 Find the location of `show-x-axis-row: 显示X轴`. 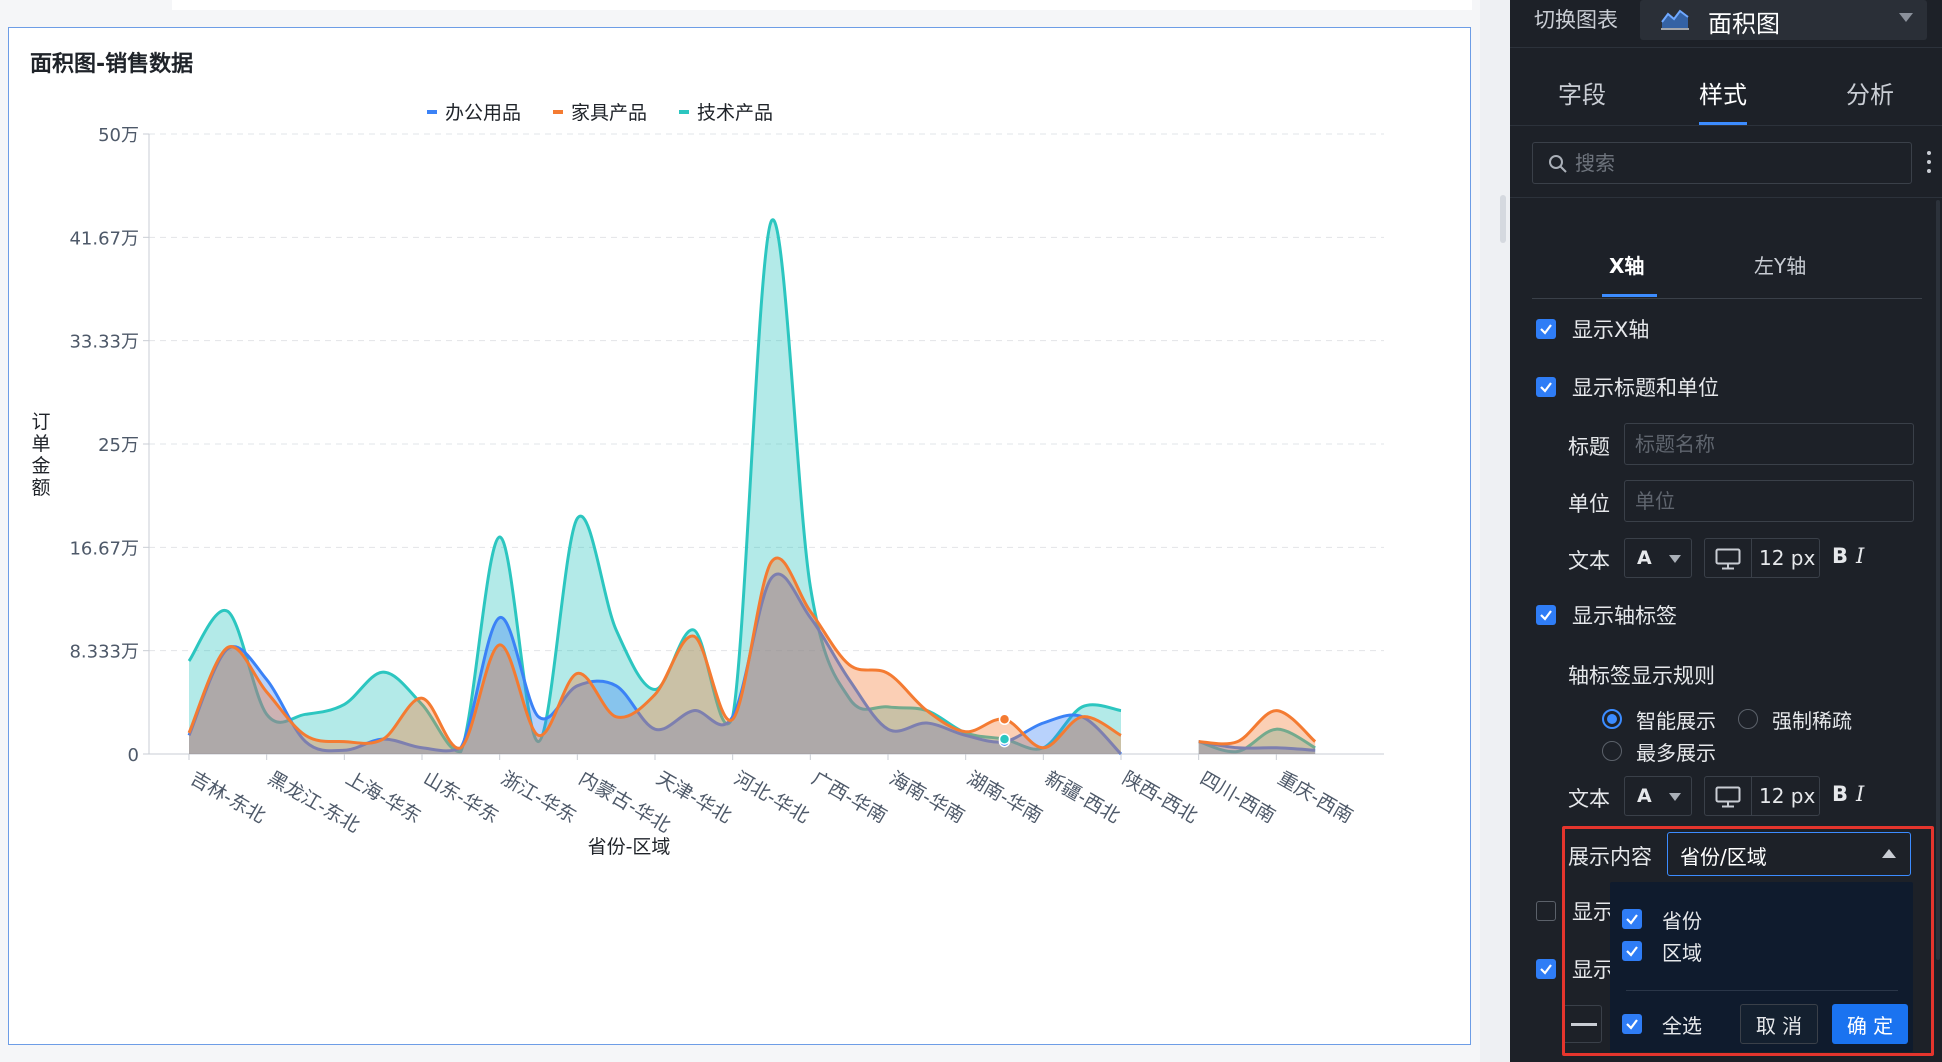

show-x-axis-row: 显示X轴 is located at coordinates (1592, 329).